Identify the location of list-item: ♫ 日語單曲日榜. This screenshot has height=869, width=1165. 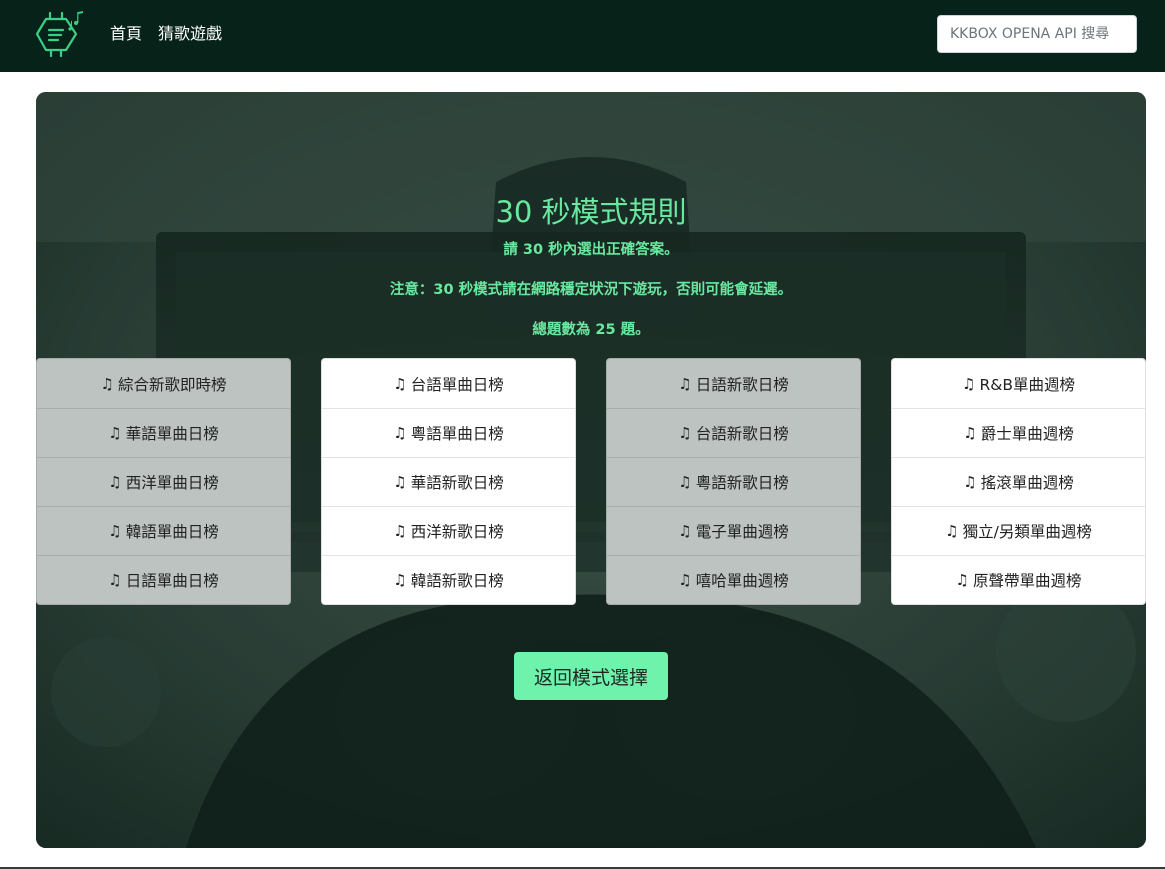
(163, 579).